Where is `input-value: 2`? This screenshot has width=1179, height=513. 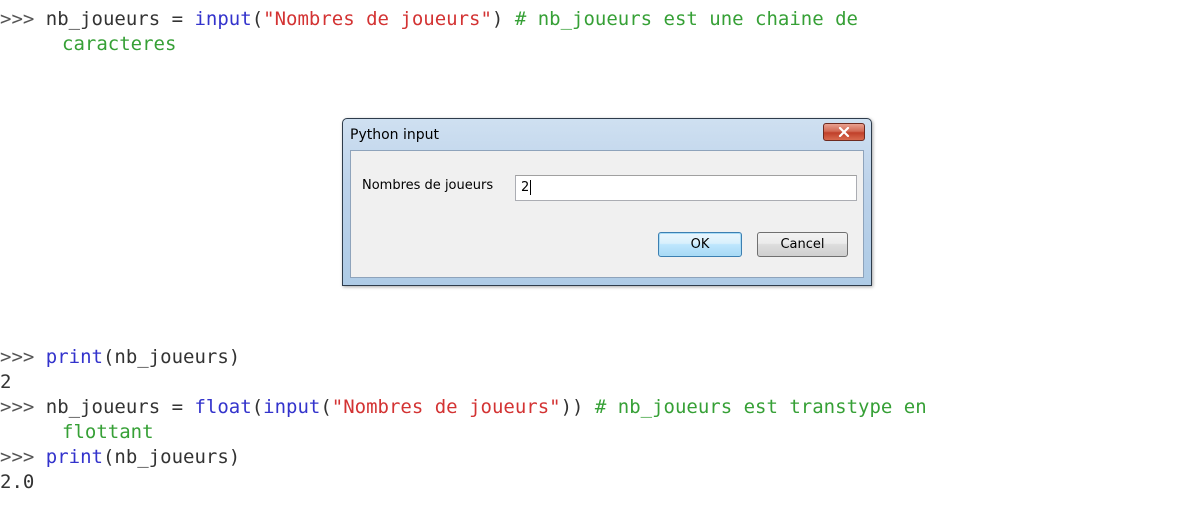
input-value: 2 is located at coordinates (525, 187).